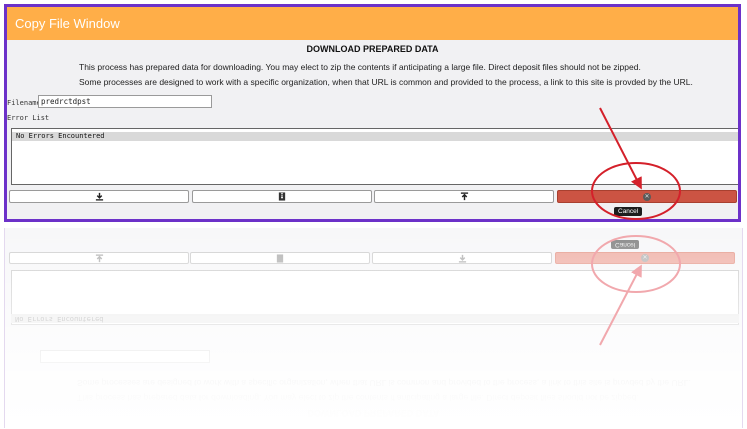 This screenshot has height=429, width=747. What do you see at coordinates (636, 226) in the screenshot?
I see `annotation-overlay` at bounding box center [636, 226].